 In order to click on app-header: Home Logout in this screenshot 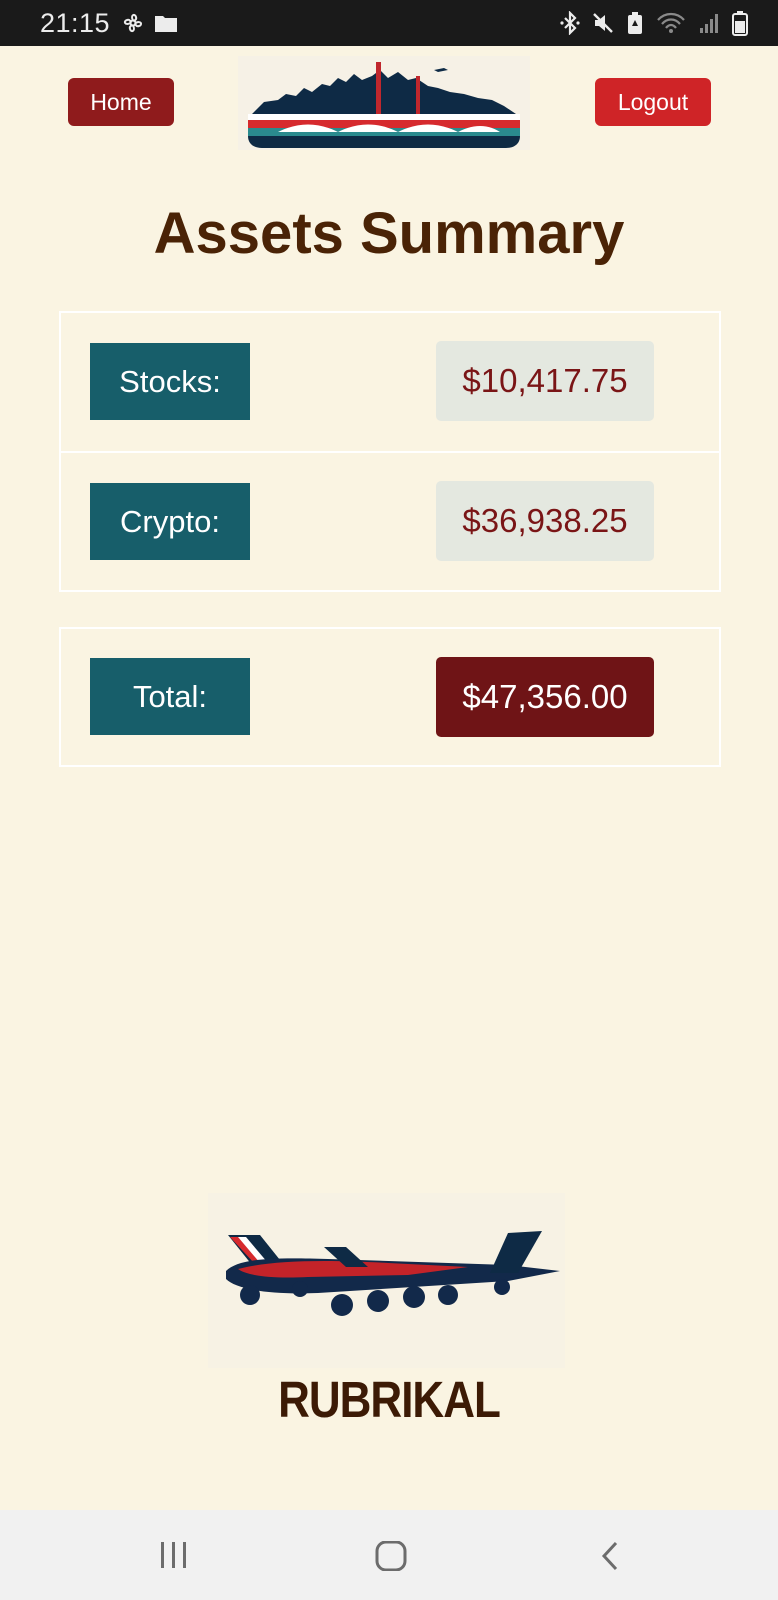, I will do `click(389, 106)`.